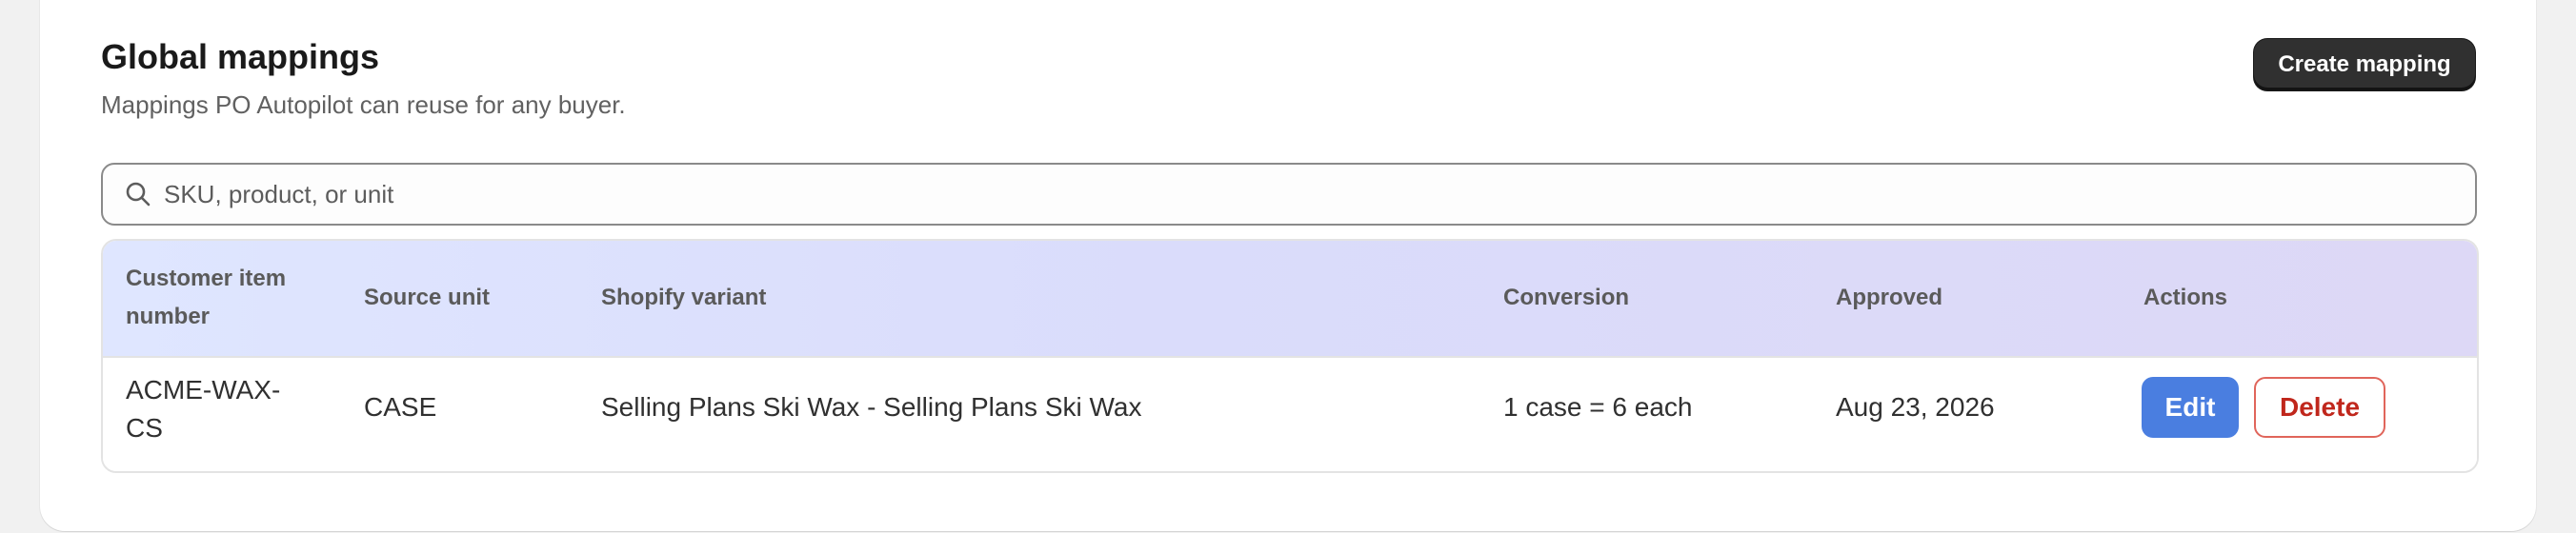 The width and height of the screenshot is (2576, 533). What do you see at coordinates (2191, 408) in the screenshot?
I see `edit-button: Edit` at bounding box center [2191, 408].